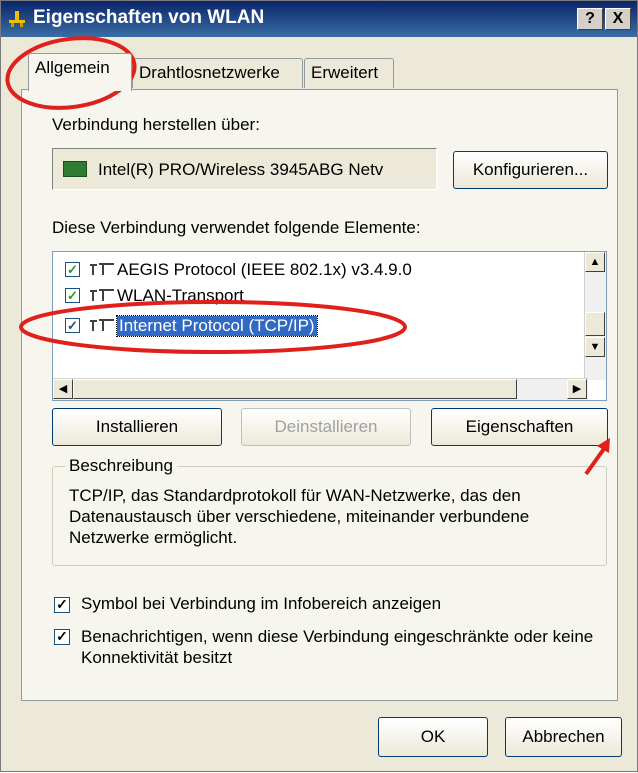 Image resolution: width=638 pixels, height=773 pixels. What do you see at coordinates (149, 17) in the screenshot?
I see `window-title: Eigenschaften von WLAN` at bounding box center [149, 17].